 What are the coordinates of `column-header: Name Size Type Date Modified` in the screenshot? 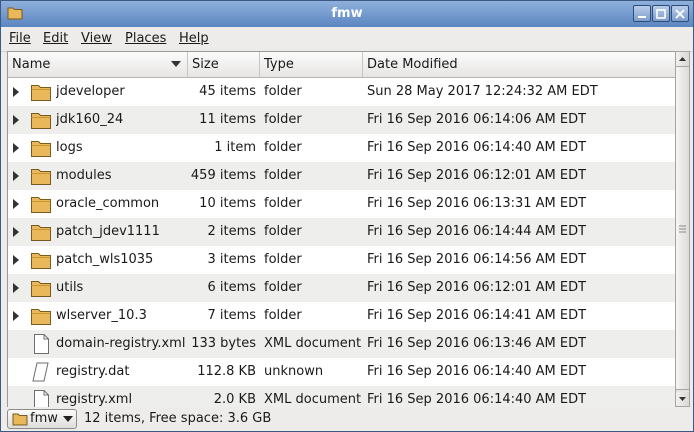 It's located at (342, 65).